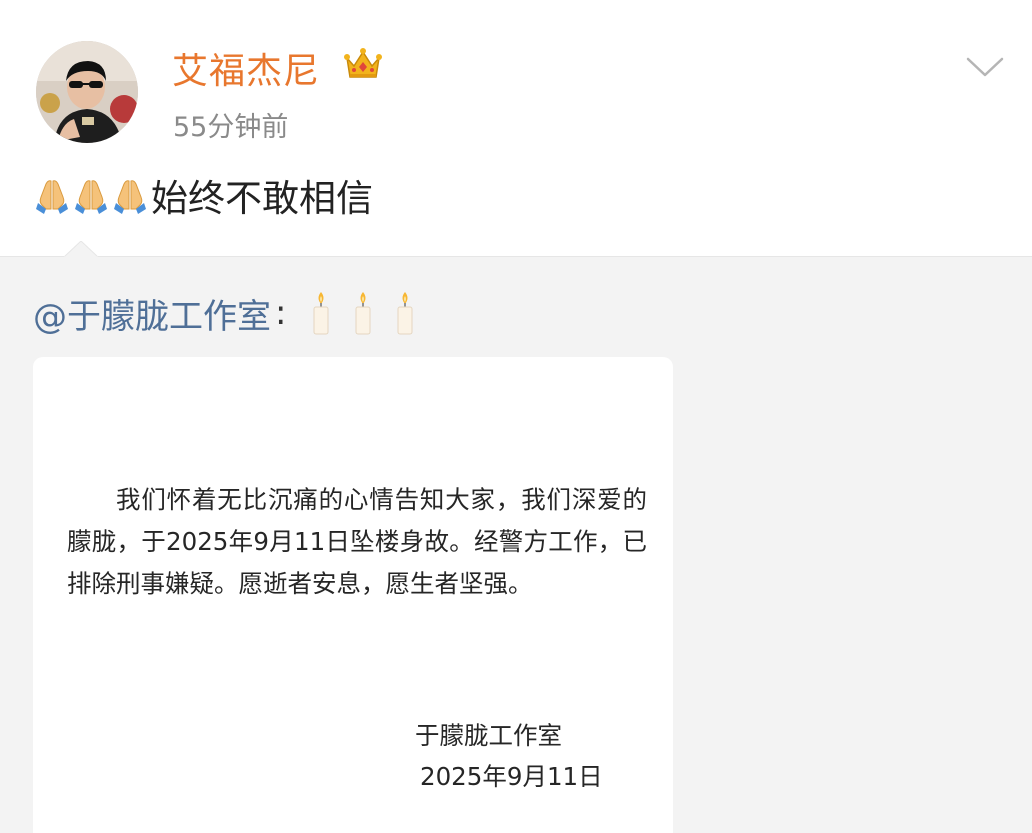 This screenshot has height=833, width=1032. I want to click on username: 艾福杰尼, so click(246, 68).